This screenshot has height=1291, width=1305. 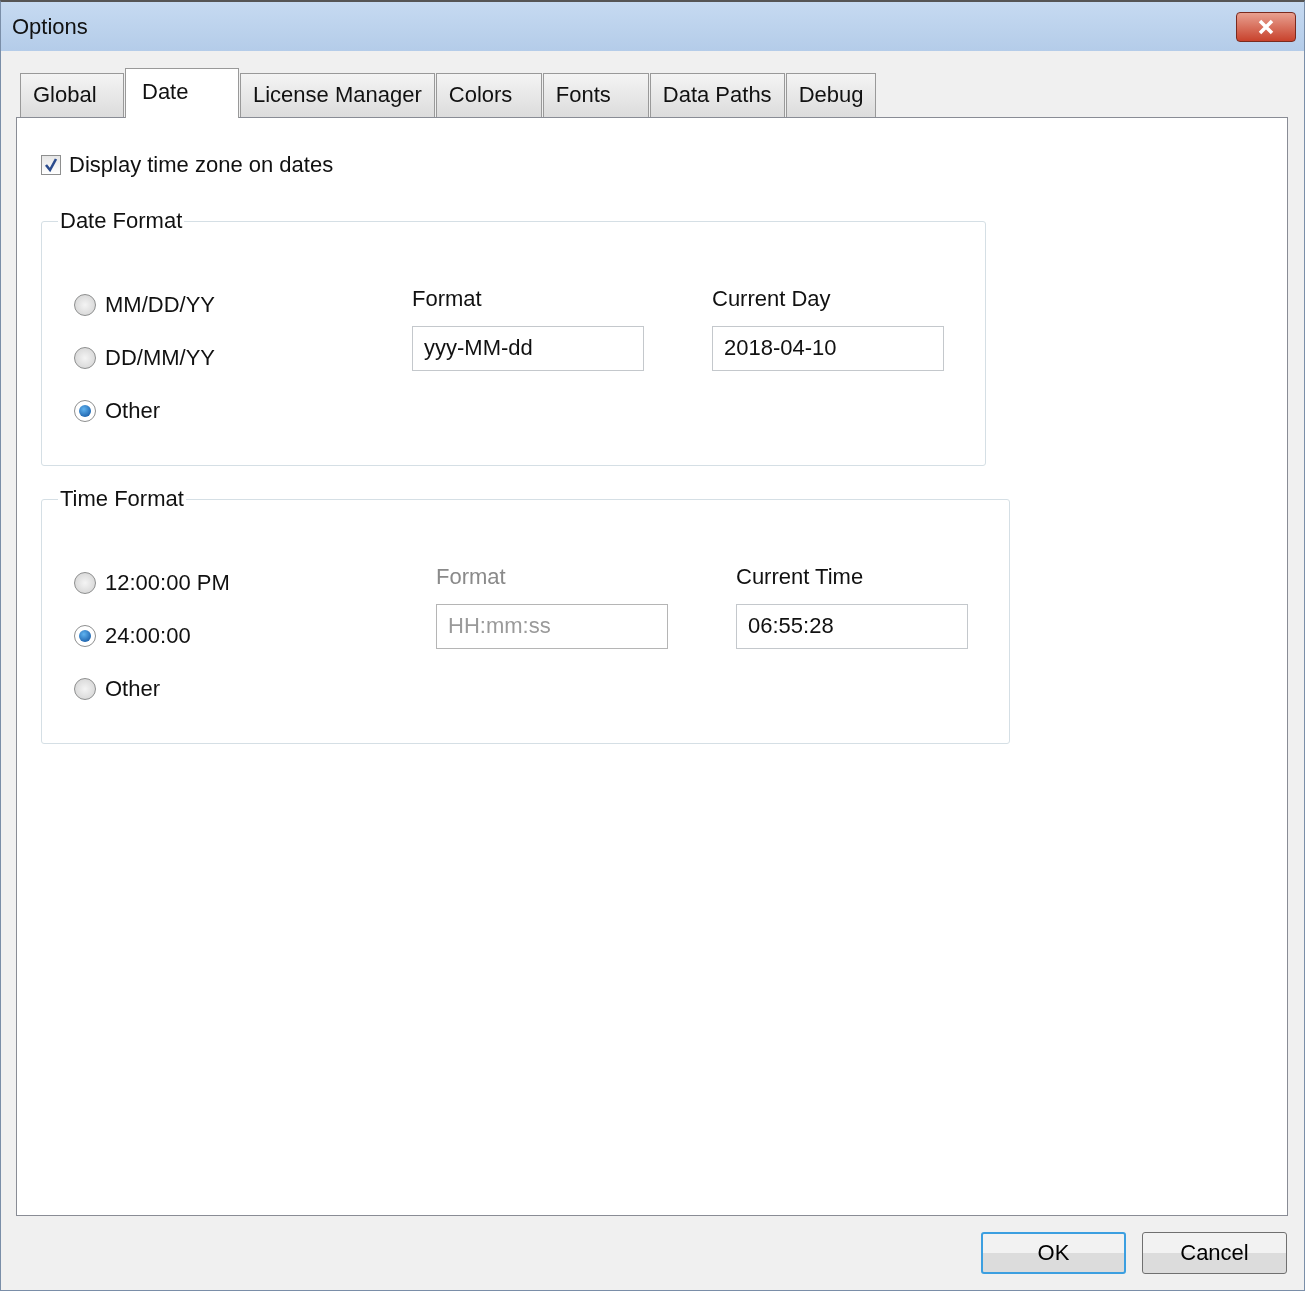 I want to click on dialog-button: OK, so click(x=1053, y=1253).